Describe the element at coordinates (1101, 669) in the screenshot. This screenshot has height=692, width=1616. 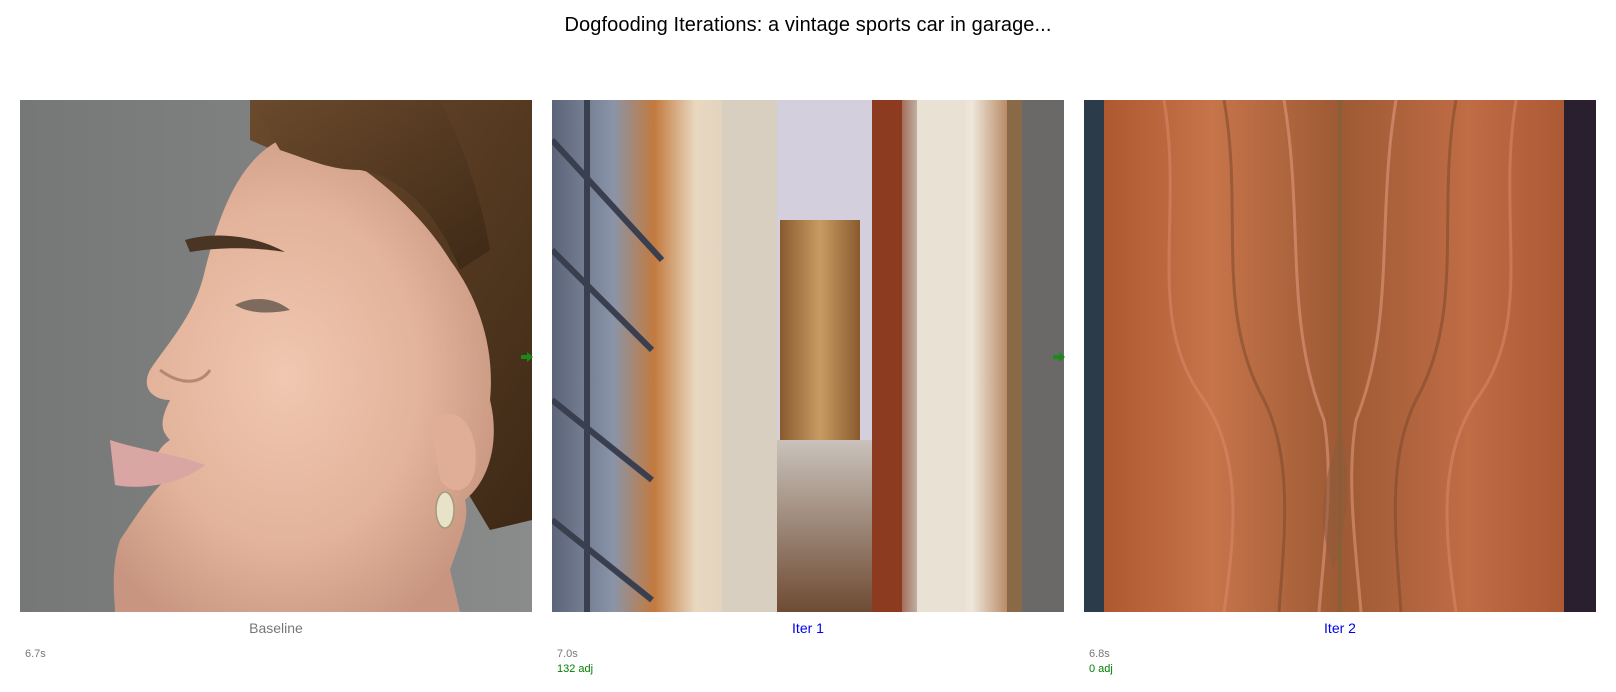
I see `iter-2-adj: 0 adj` at that location.